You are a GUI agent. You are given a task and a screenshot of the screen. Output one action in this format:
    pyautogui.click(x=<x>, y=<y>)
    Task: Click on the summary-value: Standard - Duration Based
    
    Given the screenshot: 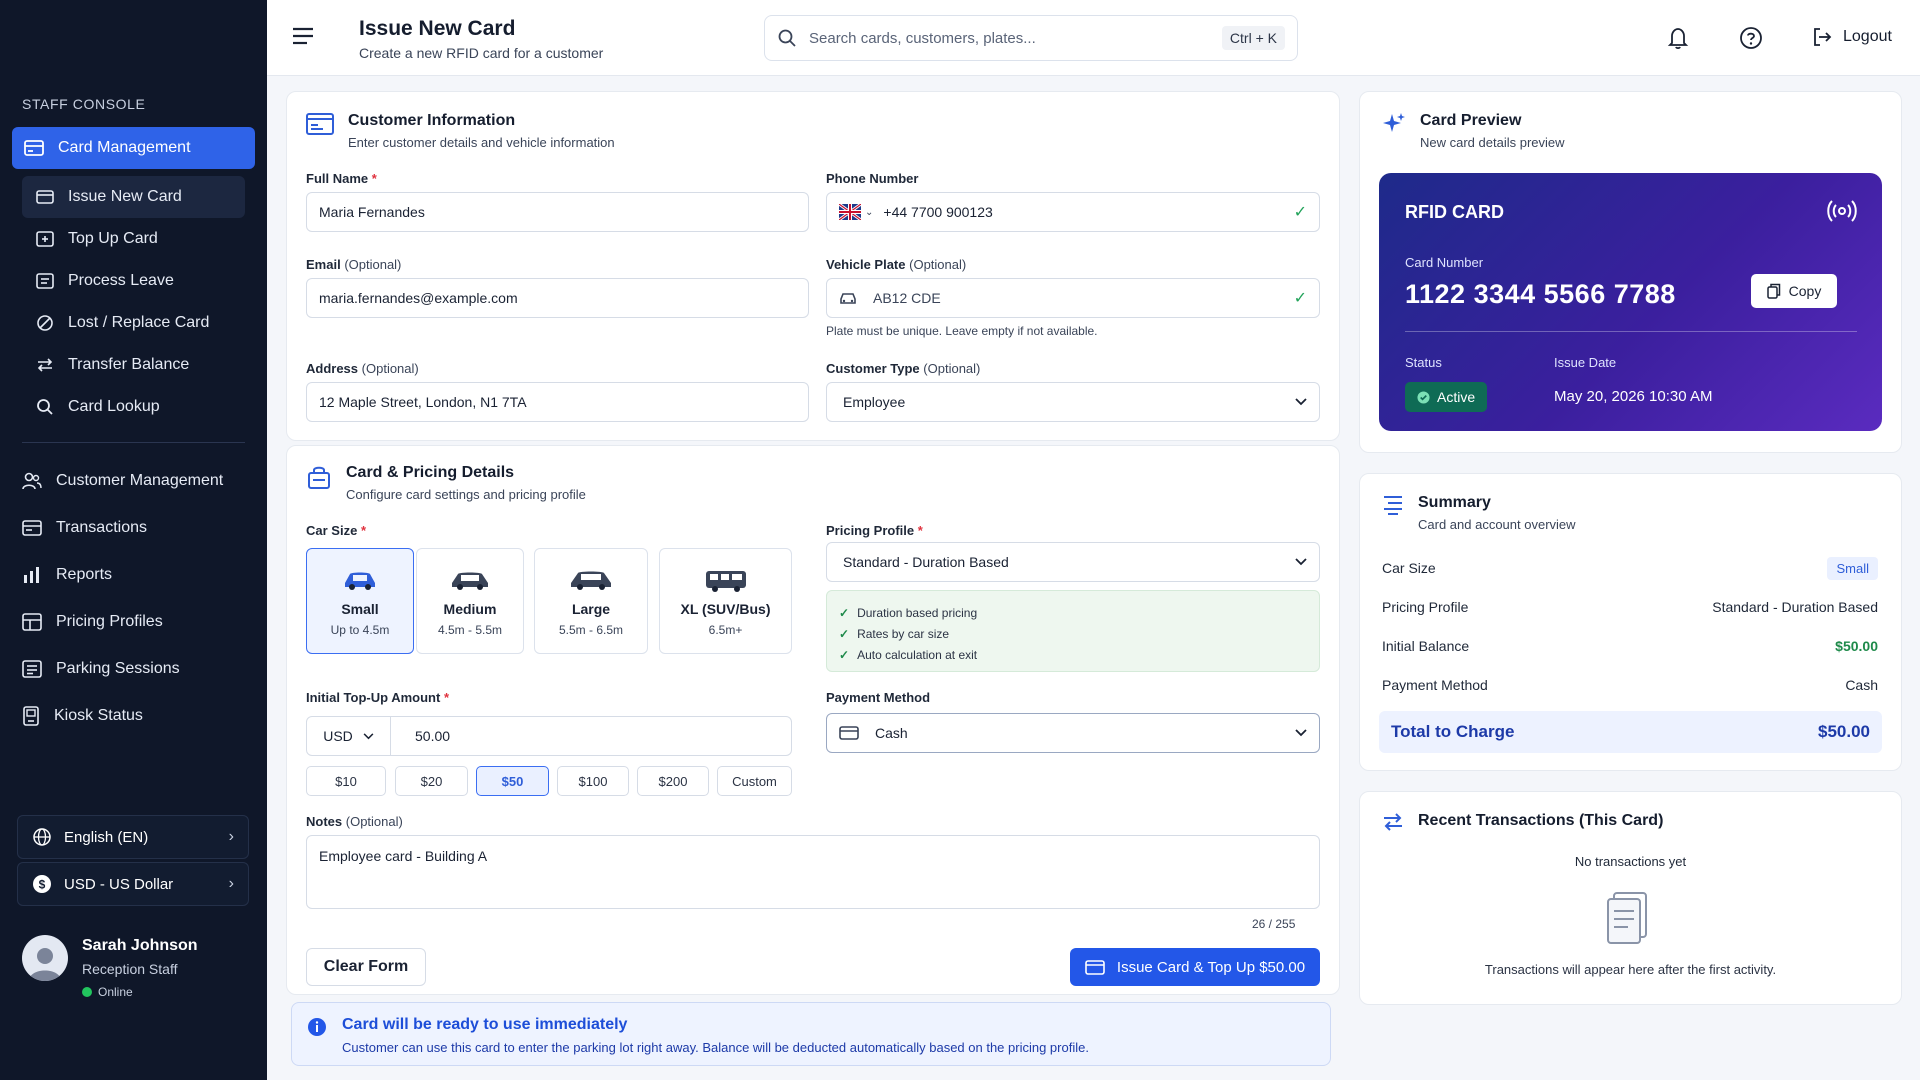 What is the action you would take?
    pyautogui.click(x=1795, y=607)
    